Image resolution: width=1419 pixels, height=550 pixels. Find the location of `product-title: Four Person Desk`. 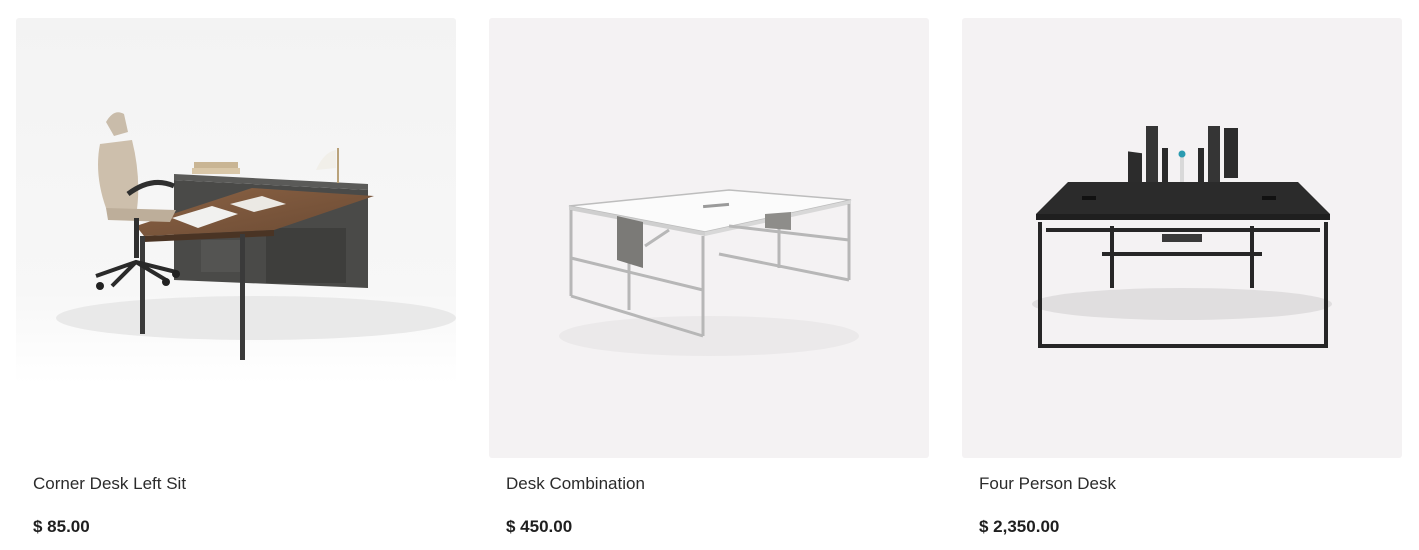

product-title: Four Person Desk is located at coordinates (1047, 484).